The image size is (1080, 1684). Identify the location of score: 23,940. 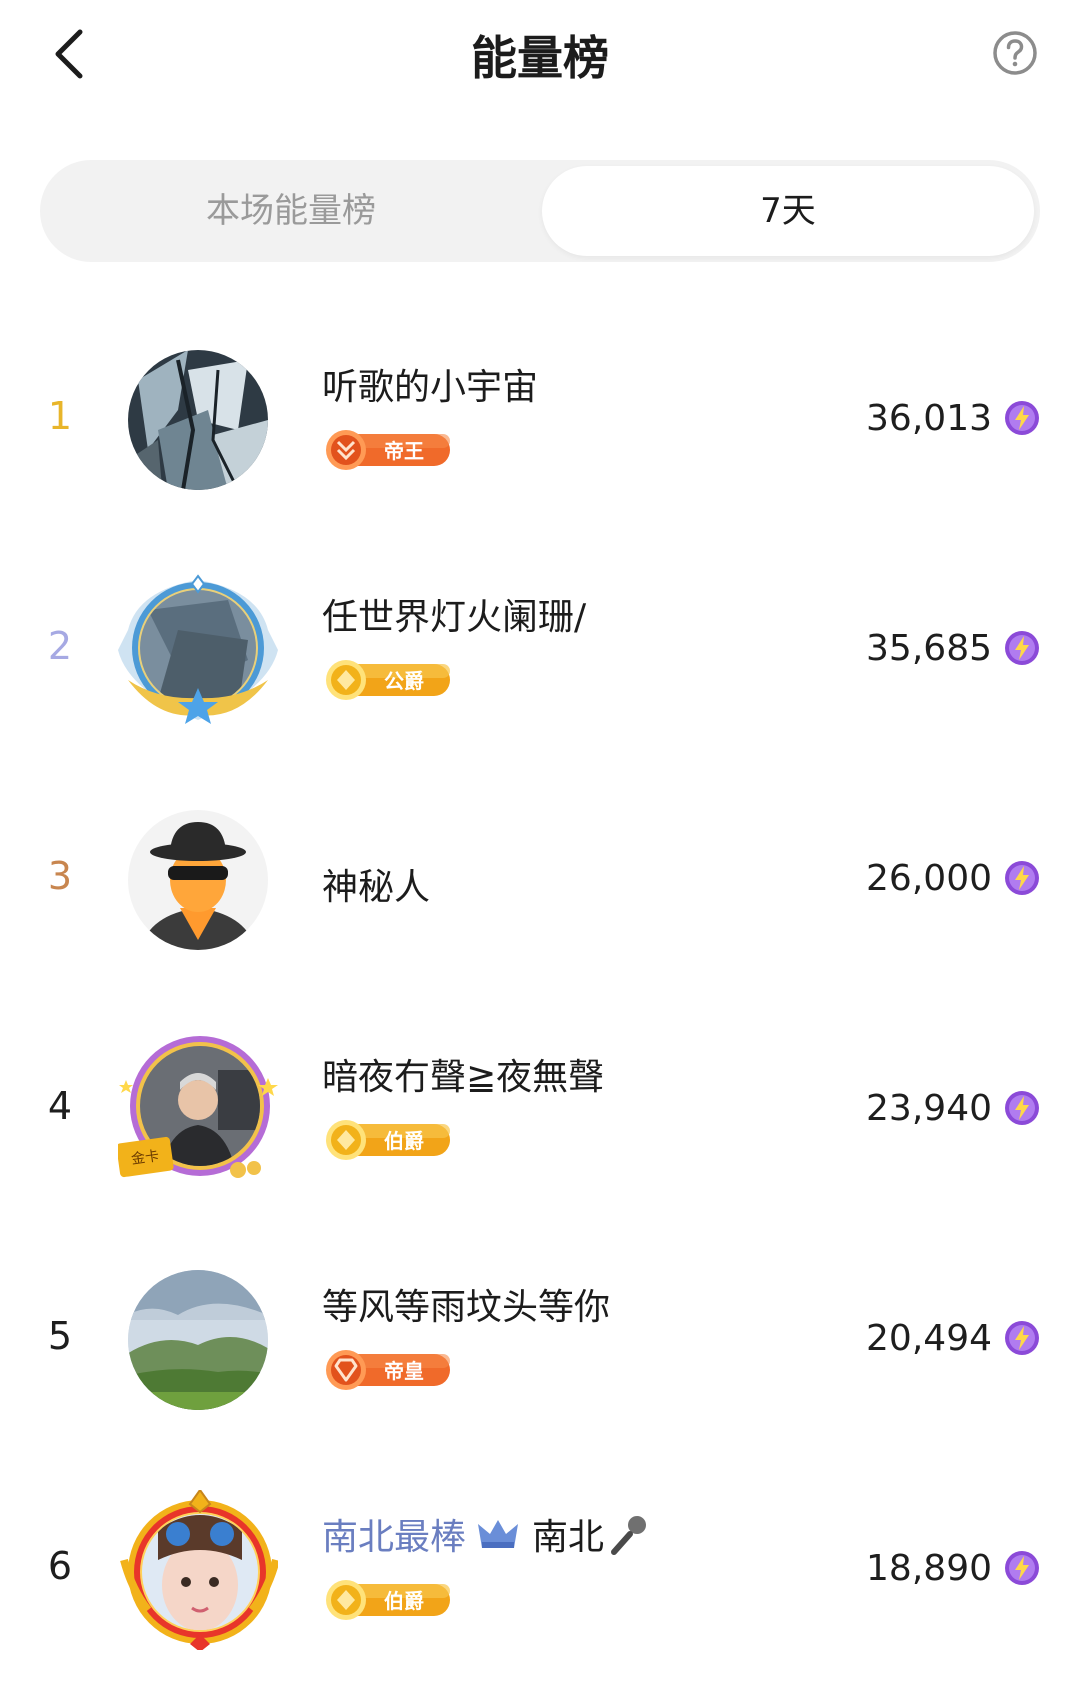
(953, 1108).